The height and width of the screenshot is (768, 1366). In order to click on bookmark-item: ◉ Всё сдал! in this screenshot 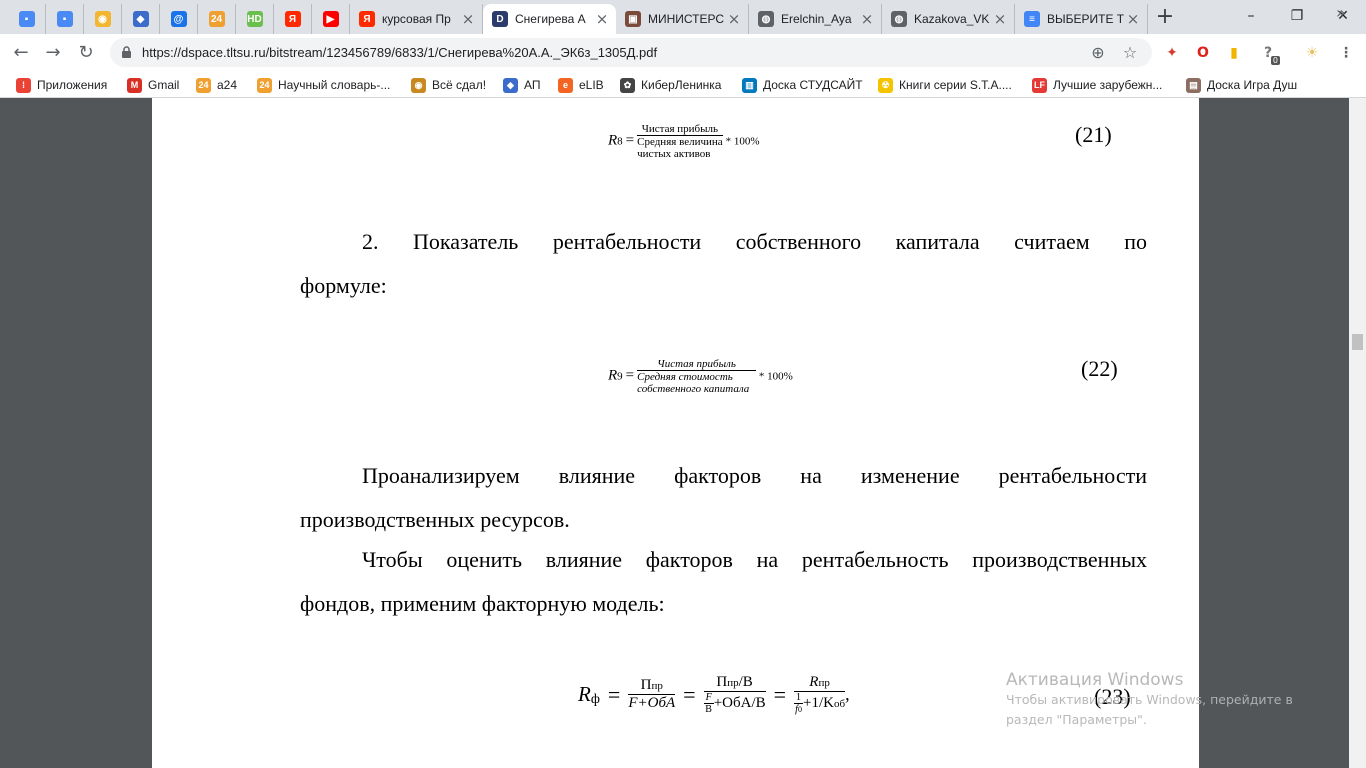, I will do `click(448, 85)`.